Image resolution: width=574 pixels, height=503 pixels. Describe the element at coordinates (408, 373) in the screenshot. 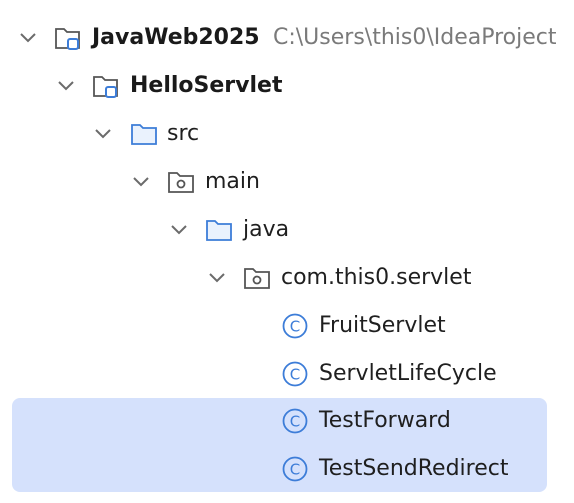

I see `tree-item-label: ServletLifeCycle` at that location.